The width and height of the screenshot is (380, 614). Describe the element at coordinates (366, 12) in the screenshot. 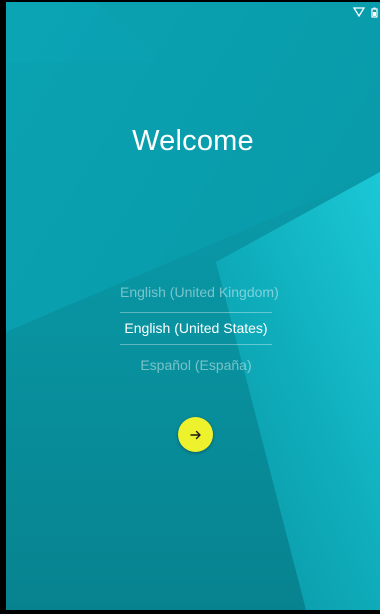

I see `status-bar` at that location.